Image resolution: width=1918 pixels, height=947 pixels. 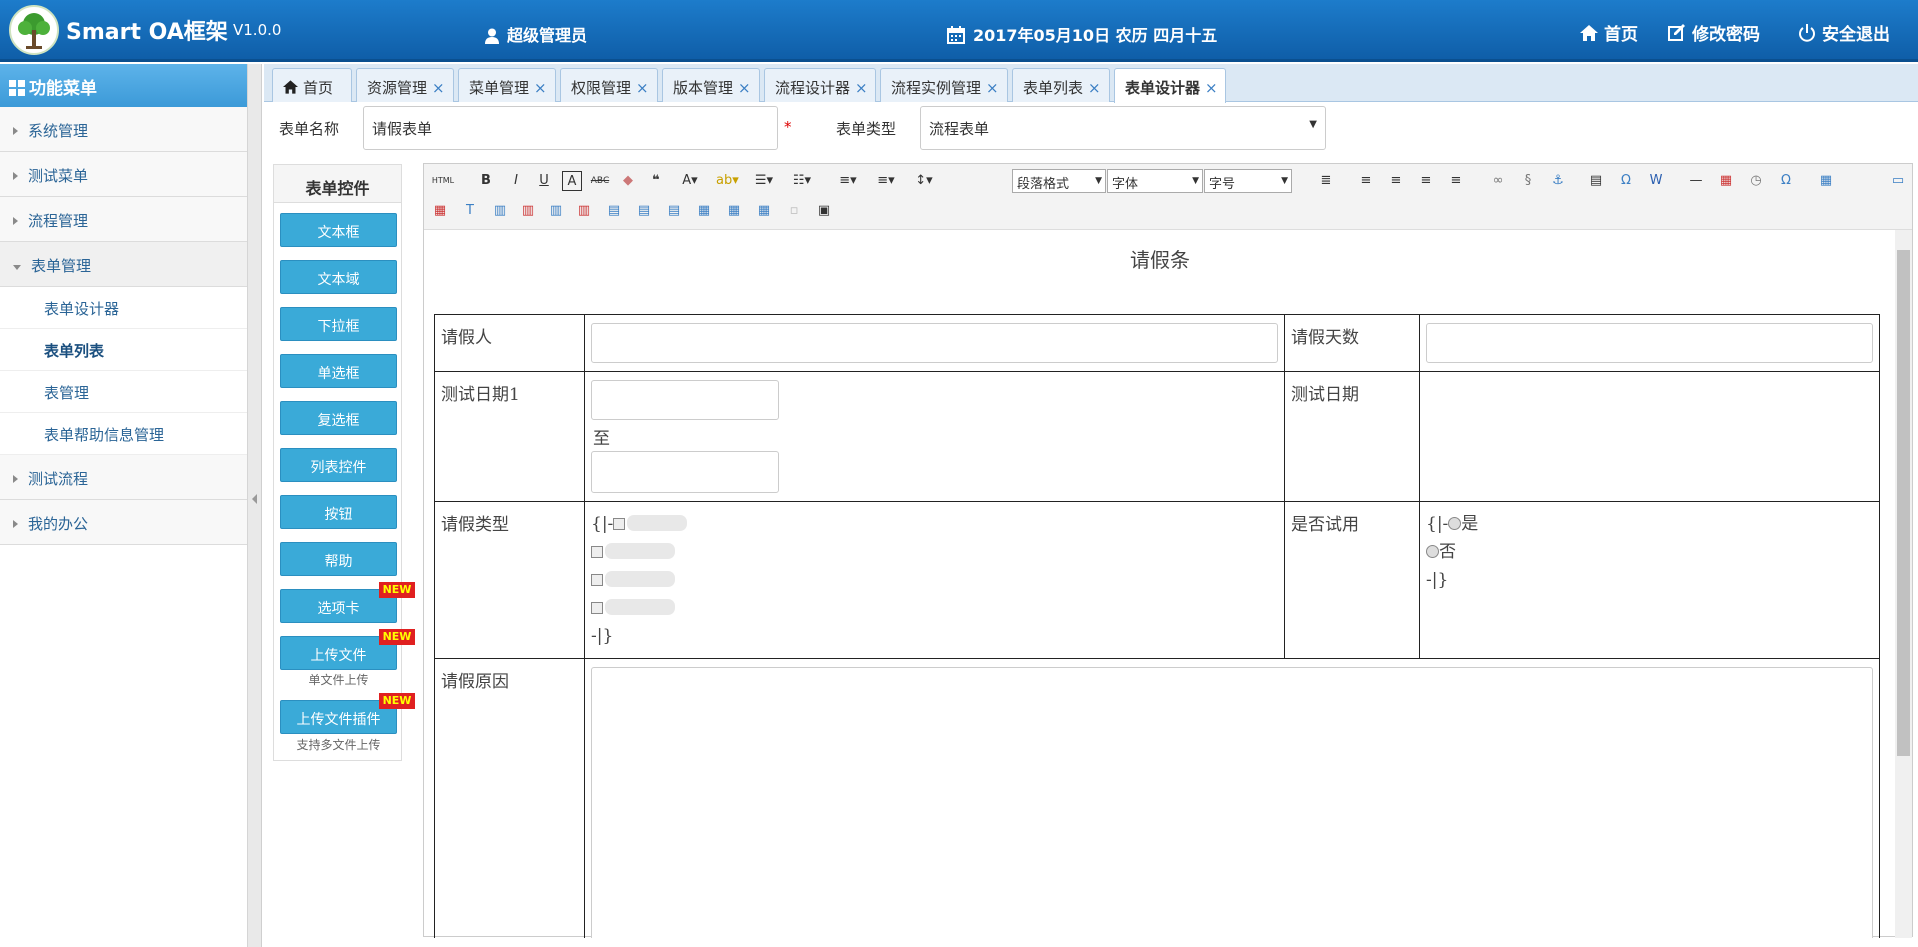 I want to click on split-cols-icon: ▦, so click(x=764, y=211).